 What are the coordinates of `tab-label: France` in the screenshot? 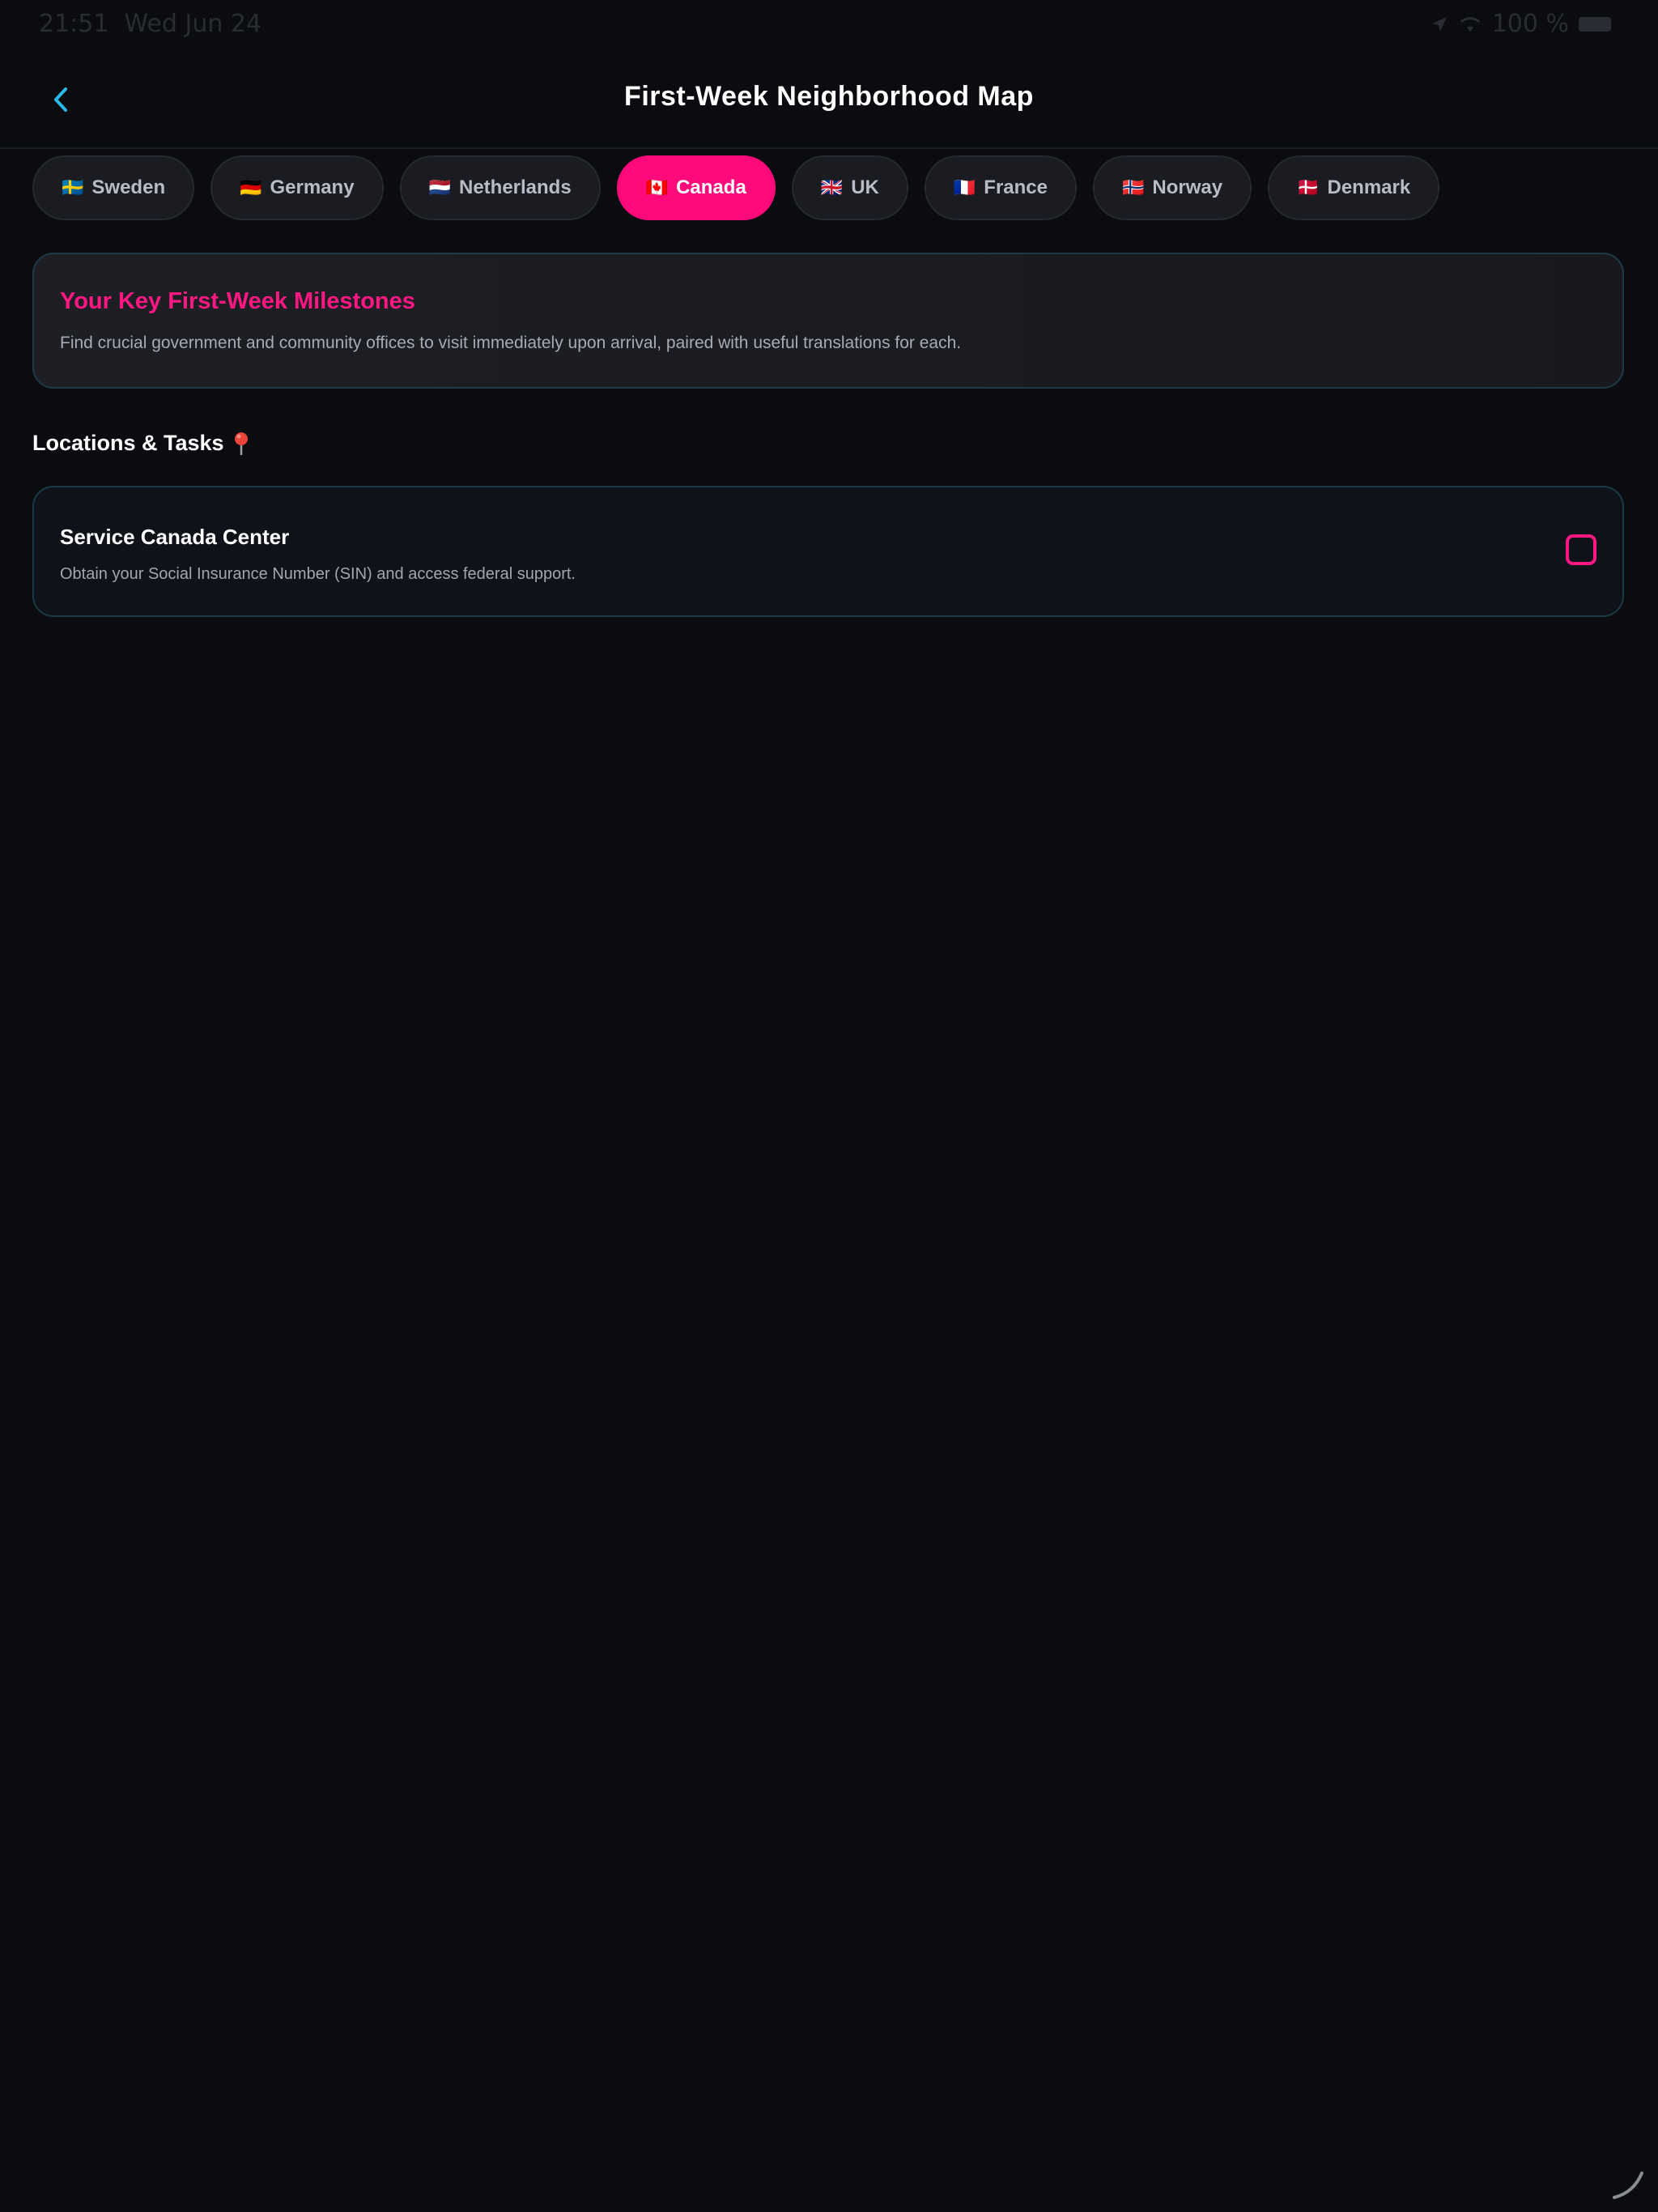 It's located at (1016, 187).